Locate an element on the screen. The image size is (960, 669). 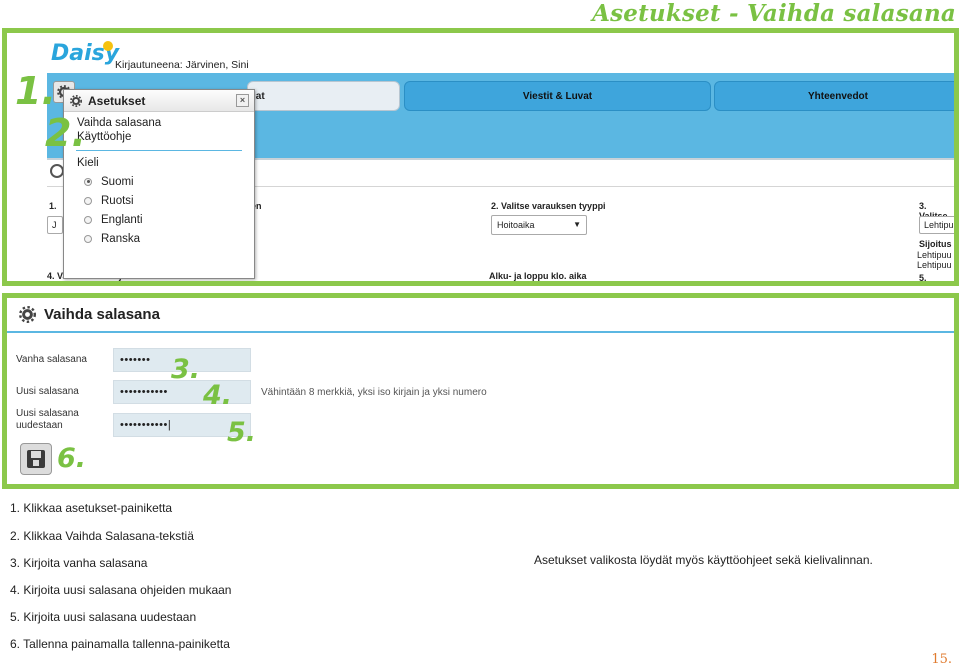
tab-label: Viestit & Luvat is located at coordinates (557, 96).